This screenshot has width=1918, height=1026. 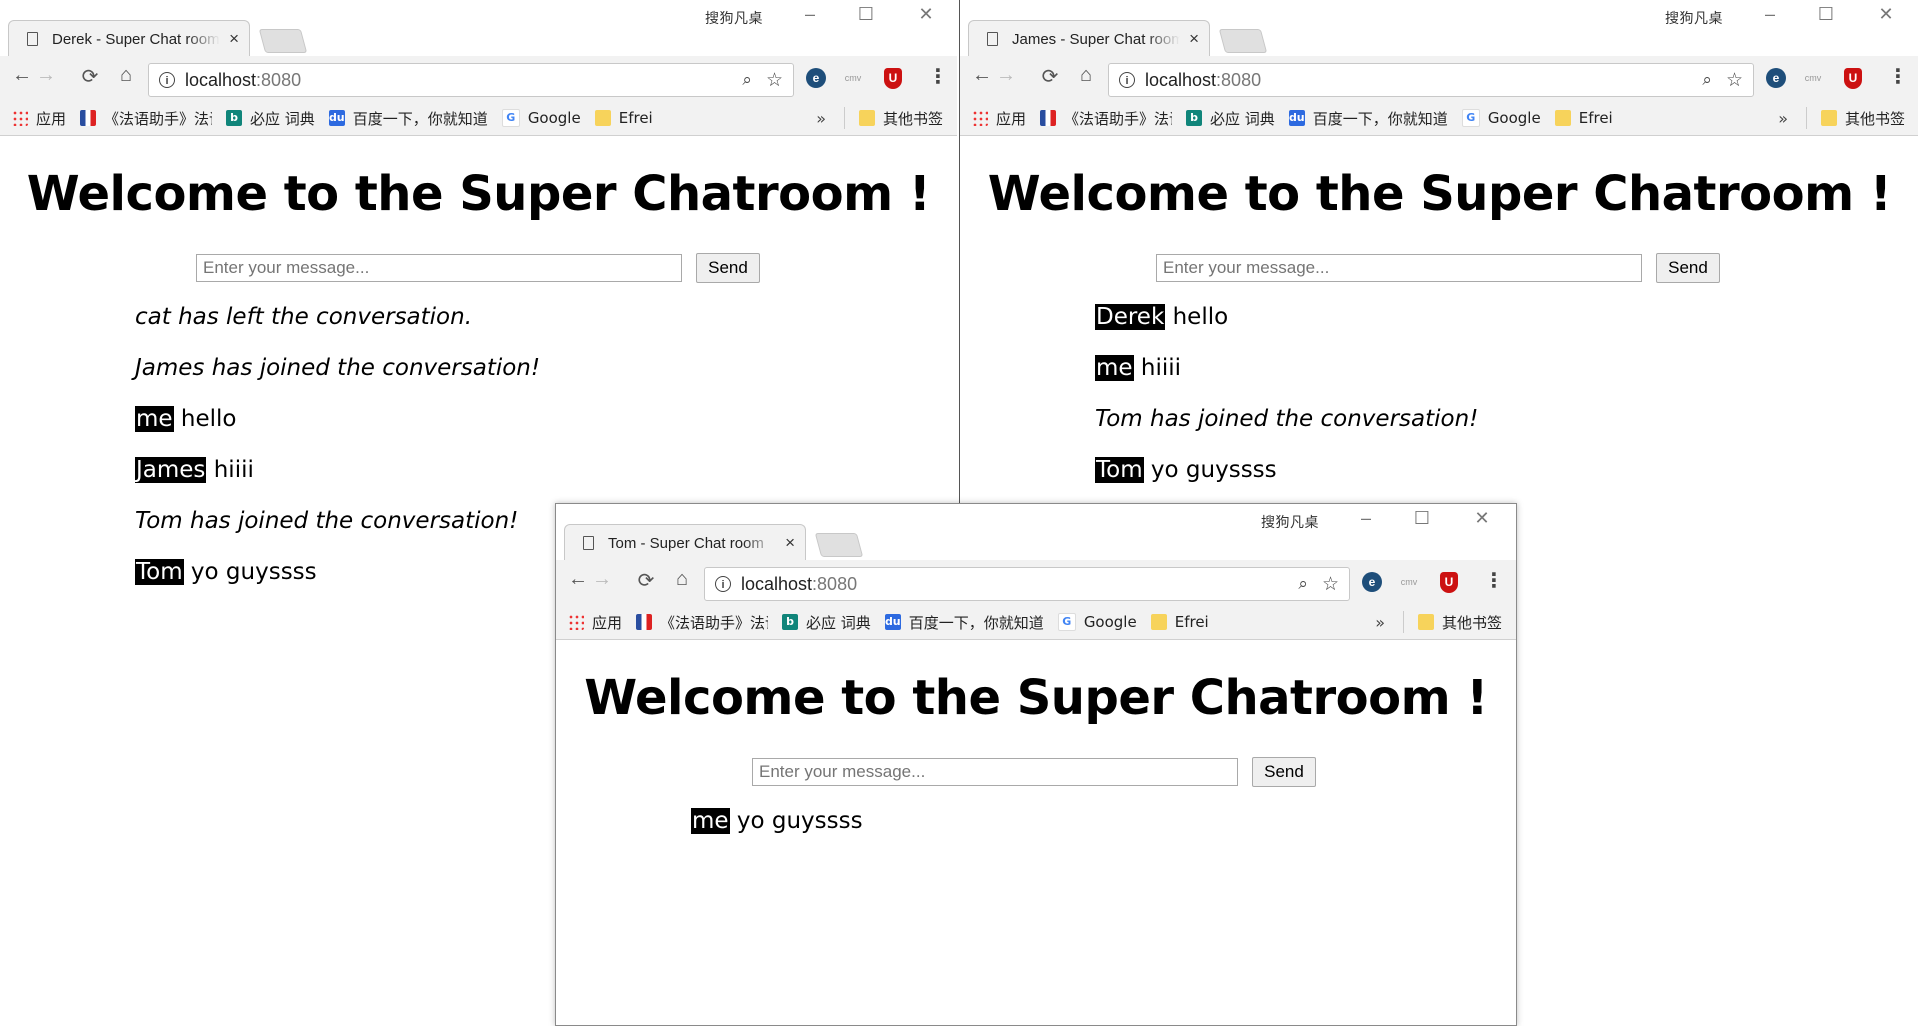 What do you see at coordinates (734, 19) in the screenshot?
I see `system-app-label: 搜狗凡桌` at bounding box center [734, 19].